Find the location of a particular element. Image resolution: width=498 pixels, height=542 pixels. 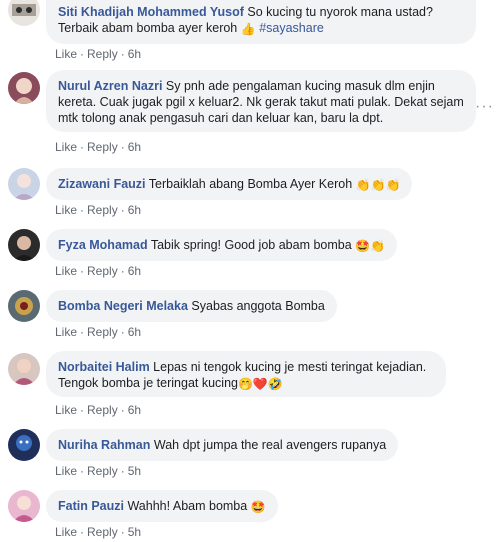

commenter-name: Nurul Azren Nazri is located at coordinates (110, 86).